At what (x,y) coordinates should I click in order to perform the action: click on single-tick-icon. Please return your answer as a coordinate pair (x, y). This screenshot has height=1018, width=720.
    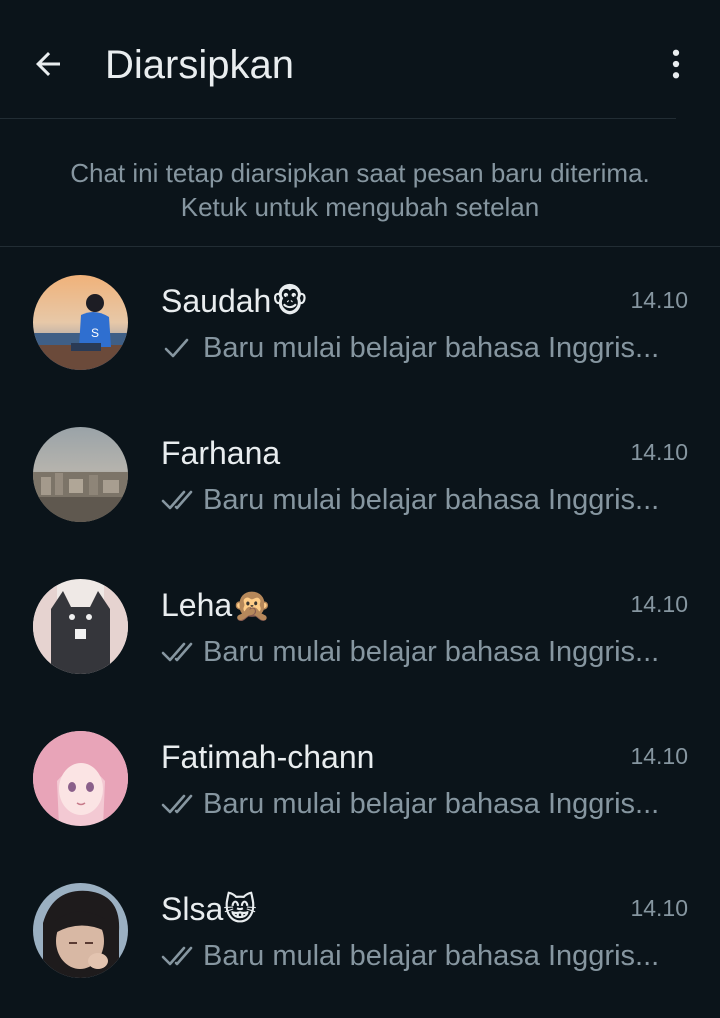
    Looking at the image, I should click on (176, 348).